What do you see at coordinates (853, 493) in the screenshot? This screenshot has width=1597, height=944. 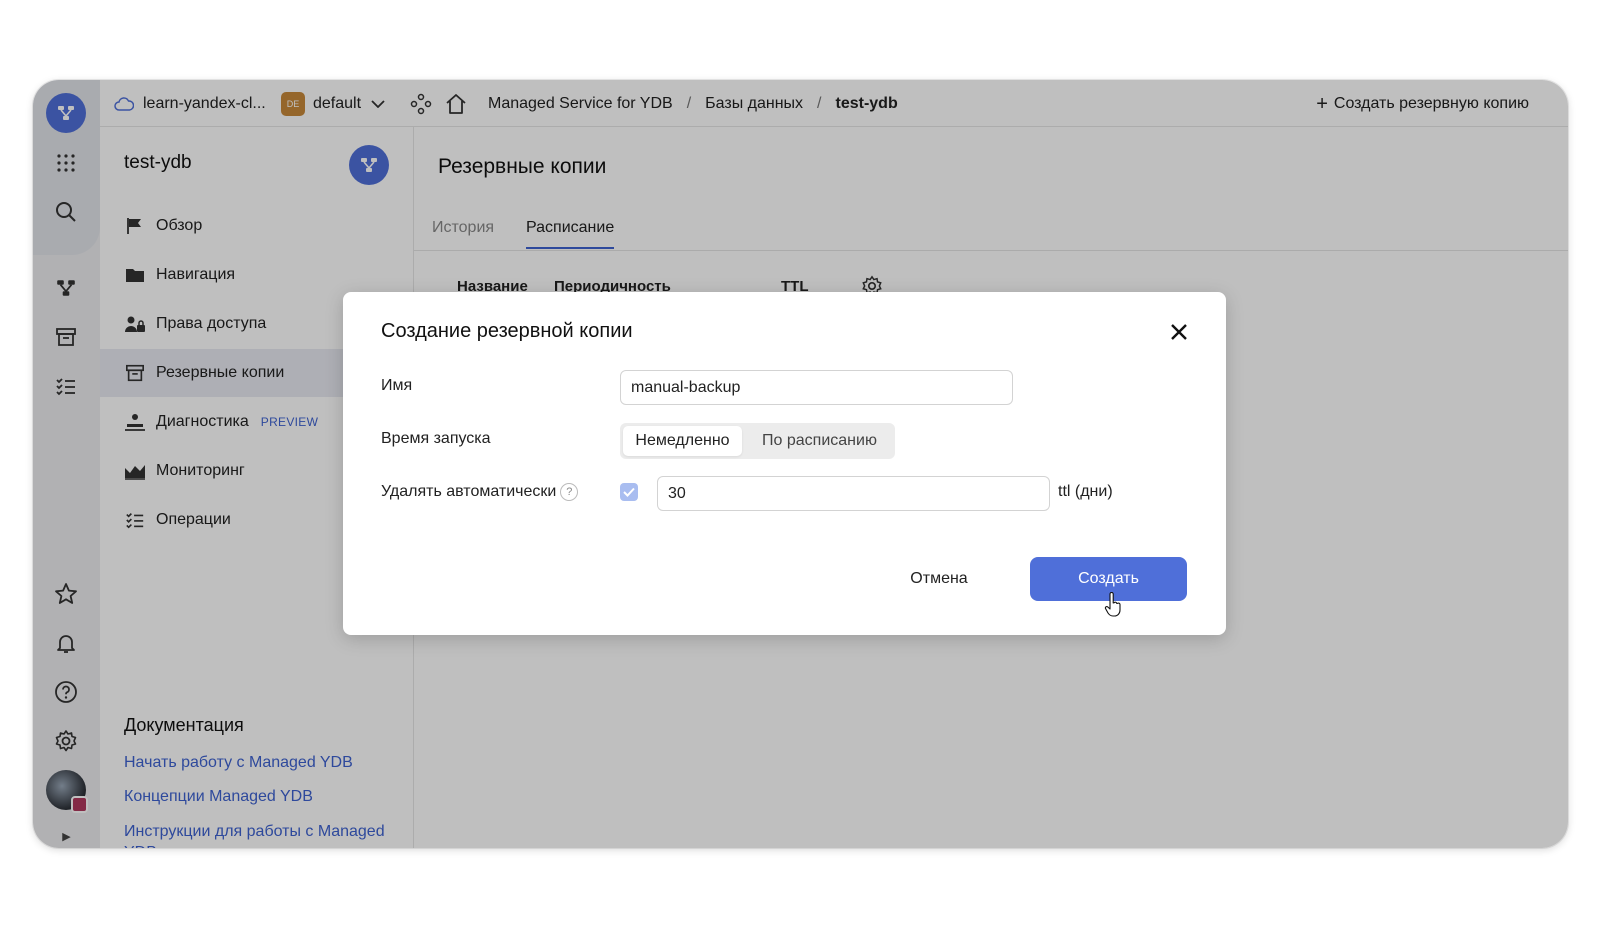 I see `ttl-input` at bounding box center [853, 493].